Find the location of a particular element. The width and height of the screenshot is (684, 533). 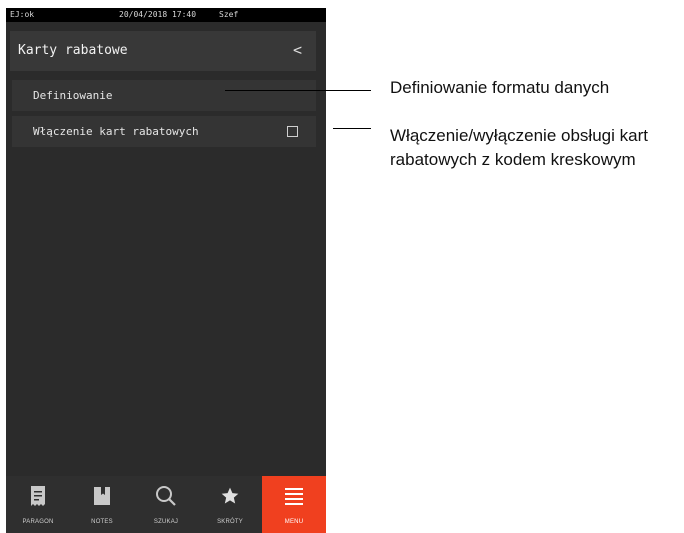

notebook-icon is located at coordinates (102, 496).